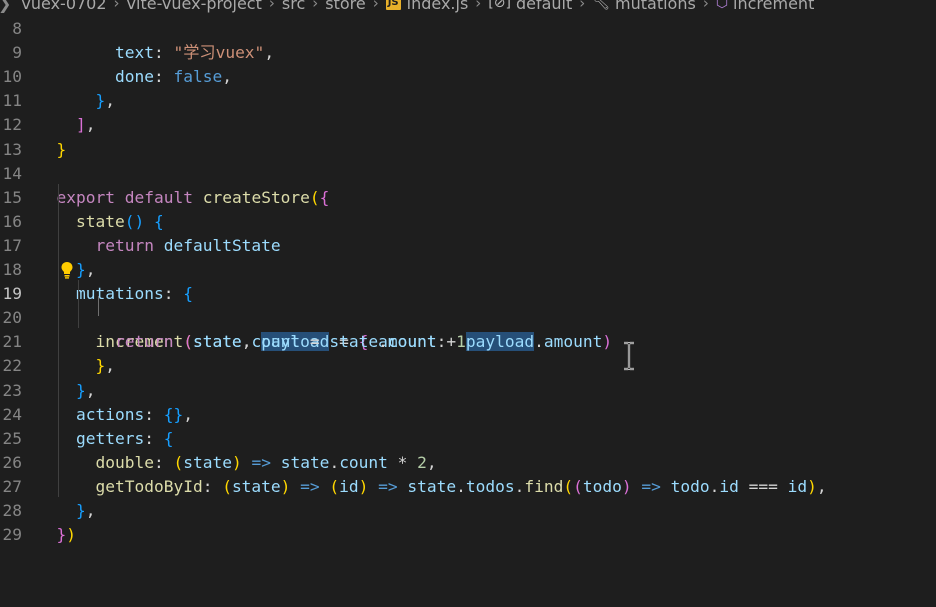 The image size is (936, 607). Describe the element at coordinates (468, 437) in the screenshot. I see `code-line: 25 double: (state) => state.count * 2,` at that location.